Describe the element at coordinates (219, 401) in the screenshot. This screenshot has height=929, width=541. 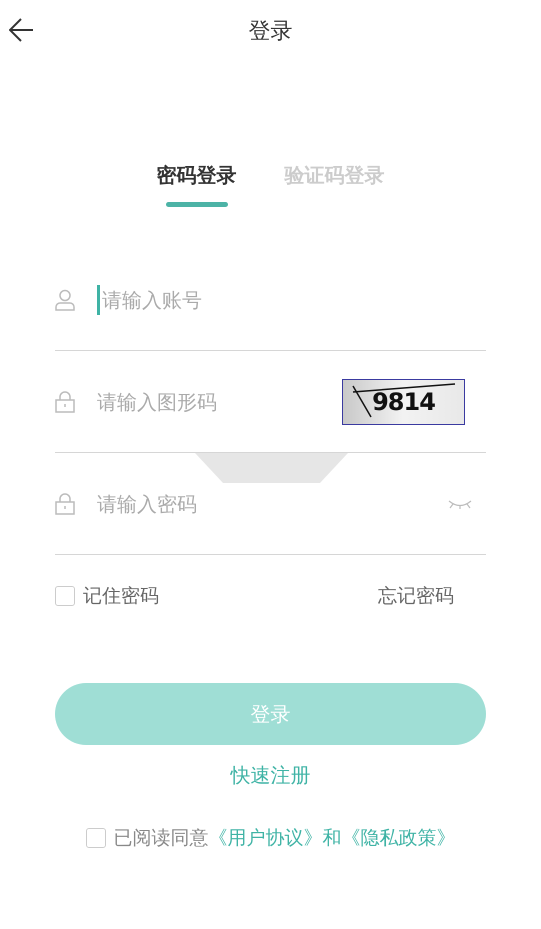
I see `input-field: 请输入图形码` at that location.